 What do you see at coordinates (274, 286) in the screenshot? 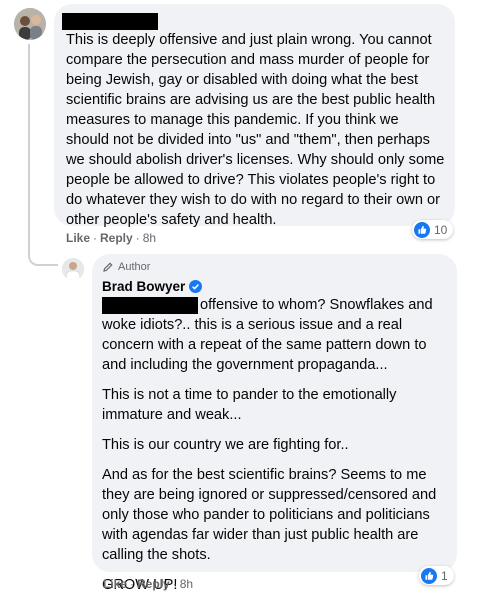
I see `author-name-row: Brad Bowyer` at bounding box center [274, 286].